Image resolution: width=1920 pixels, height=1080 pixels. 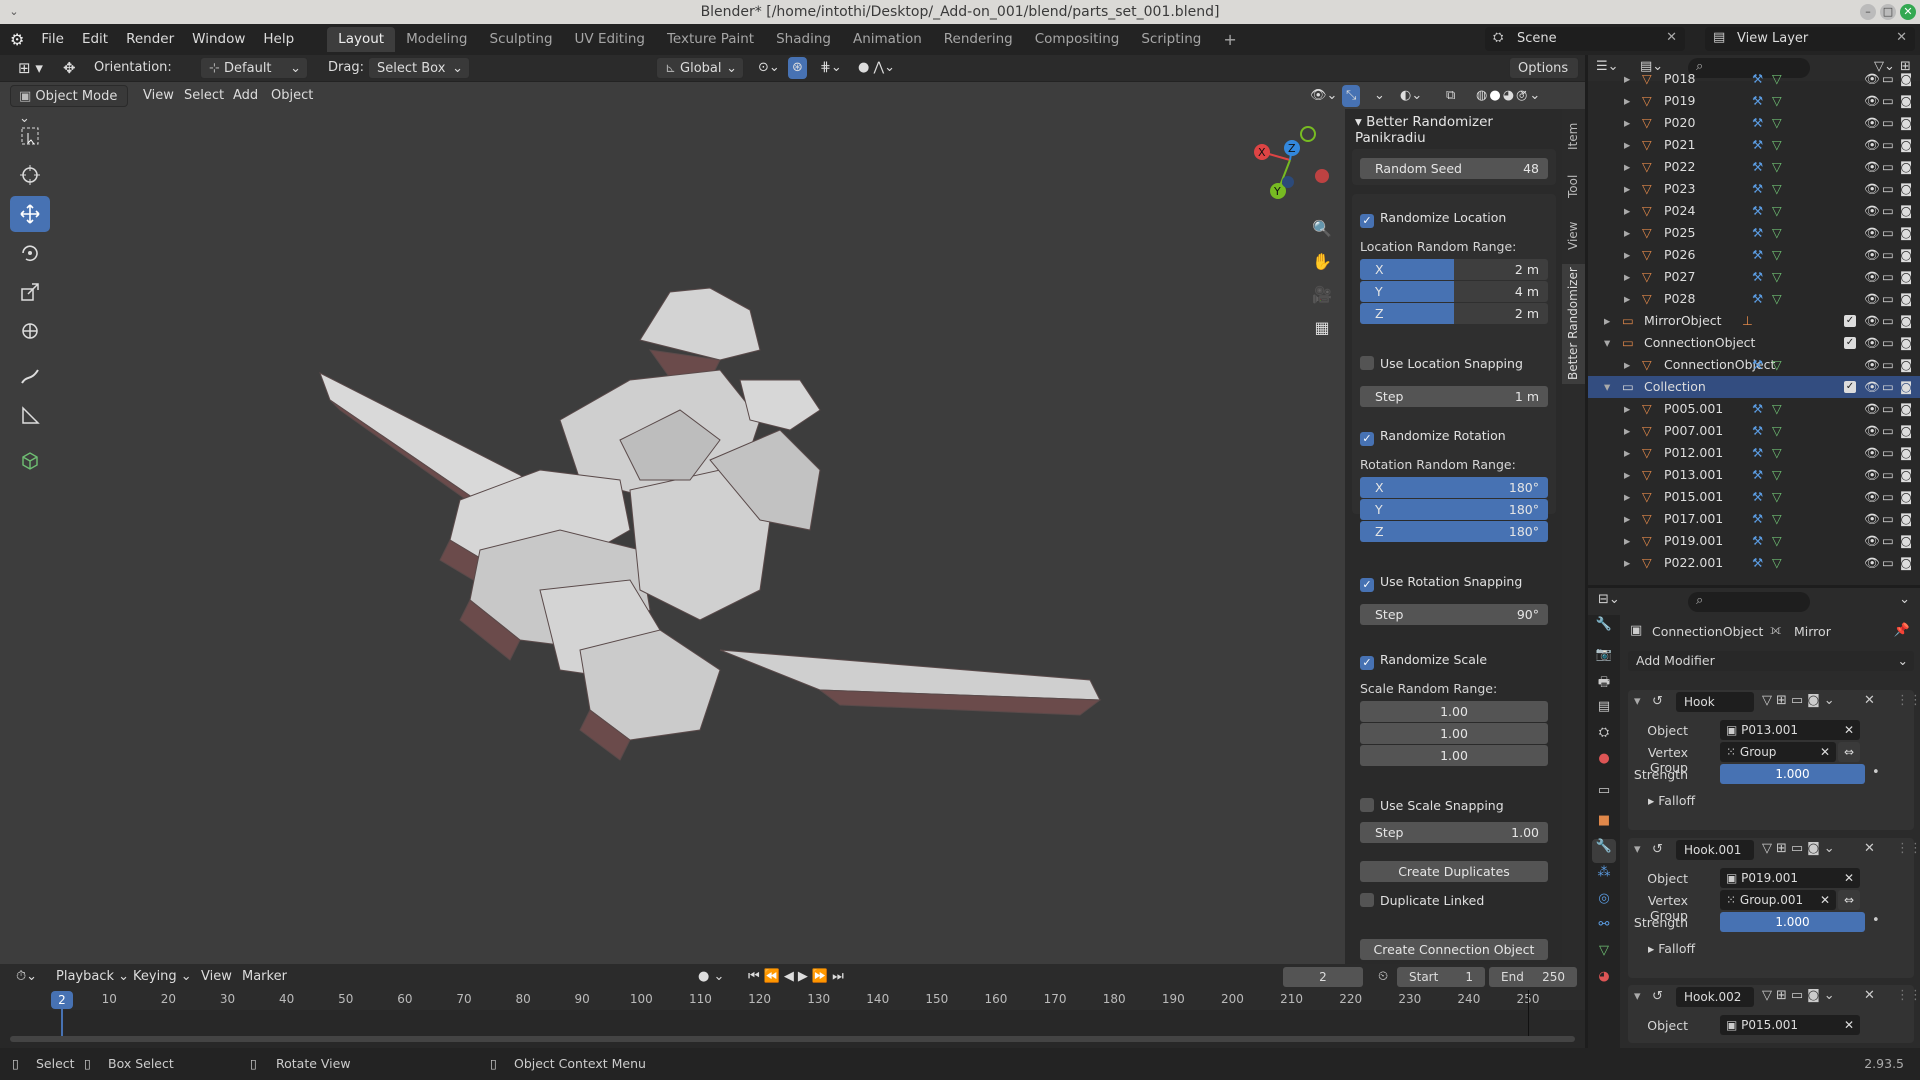 What do you see at coordinates (1573, 186) in the screenshot?
I see `tab-tool: Tool` at bounding box center [1573, 186].